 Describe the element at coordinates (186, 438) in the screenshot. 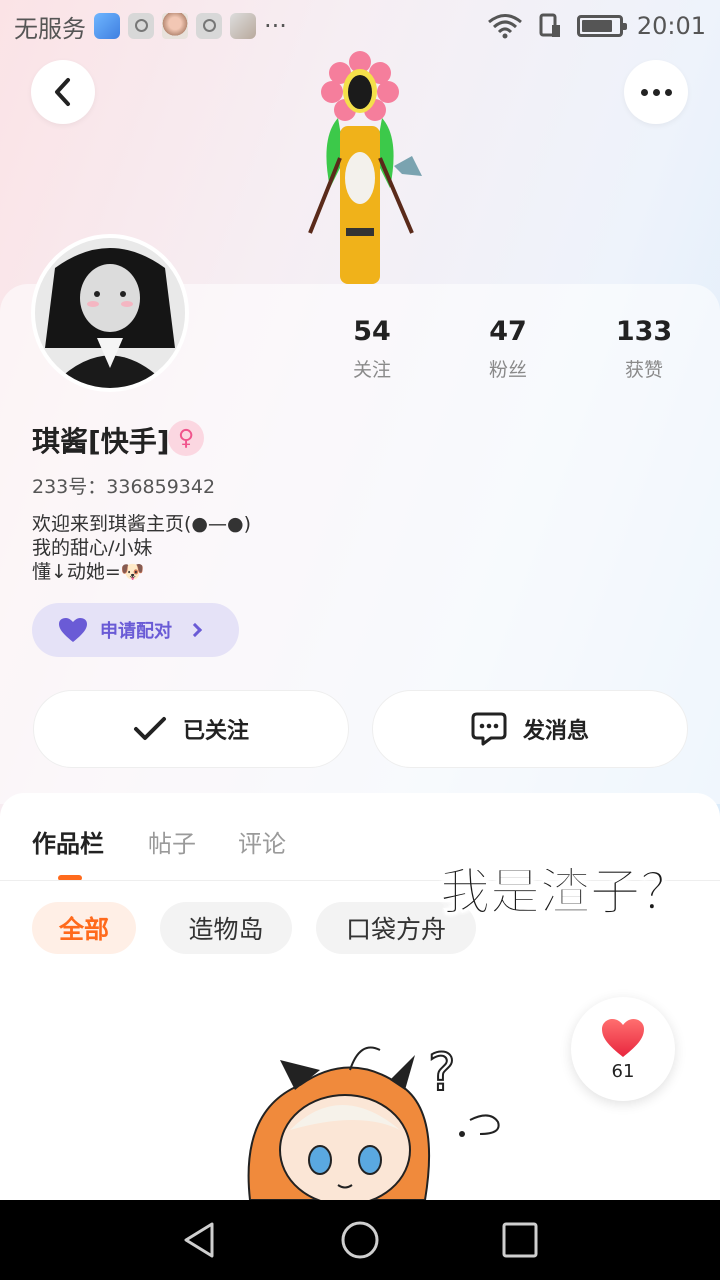

I see `gender-female-icon: ♀` at that location.